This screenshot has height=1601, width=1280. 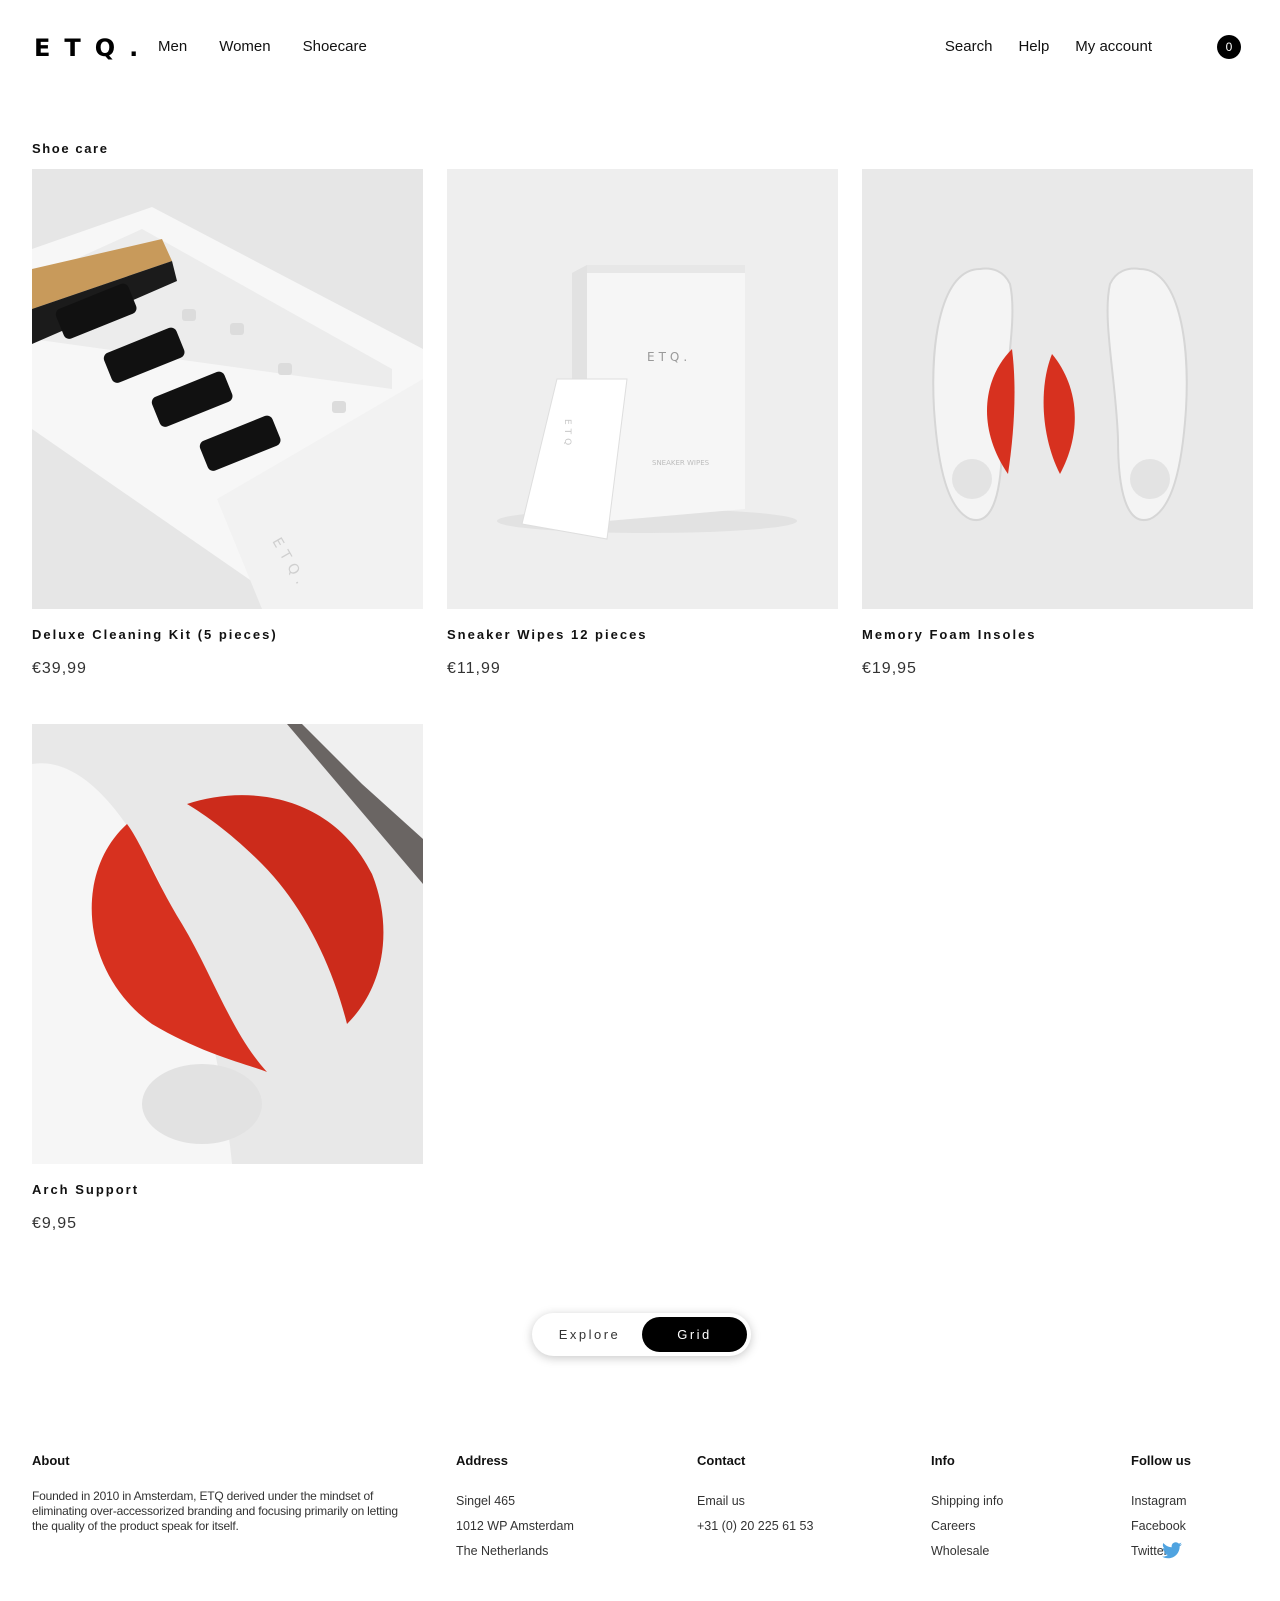 I want to click on product-name: Deluxe Cleaning Kit (5 pieces), so click(x=227, y=635).